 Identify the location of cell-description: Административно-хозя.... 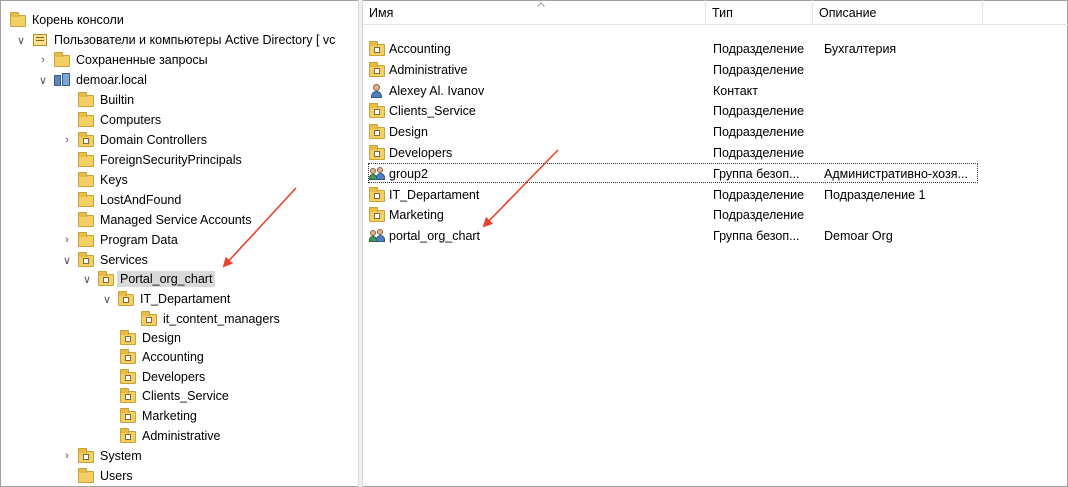
(896, 174).